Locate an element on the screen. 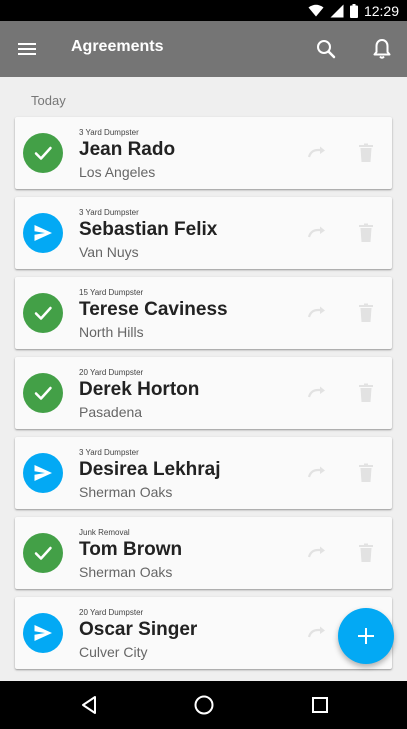 The height and width of the screenshot is (729, 407). status-bar: 12:29 is located at coordinates (203, 10).